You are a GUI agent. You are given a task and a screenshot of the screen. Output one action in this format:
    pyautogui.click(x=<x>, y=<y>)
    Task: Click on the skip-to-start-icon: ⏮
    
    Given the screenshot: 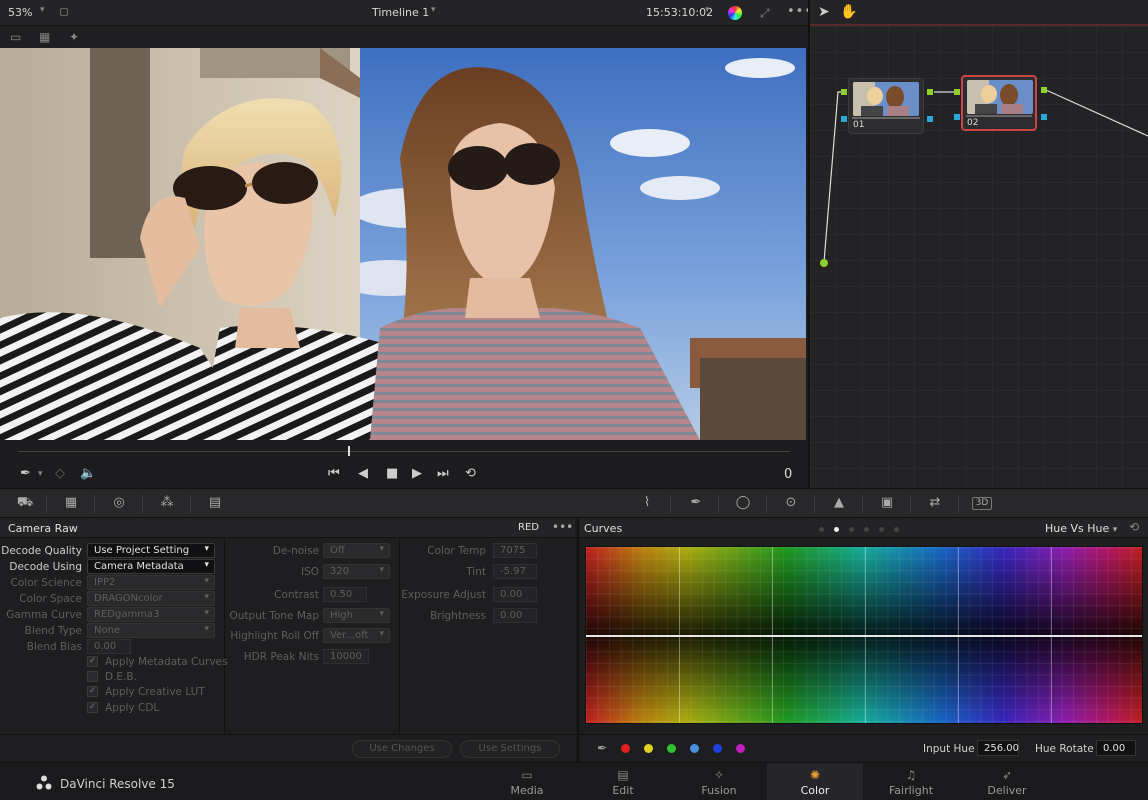 What is the action you would take?
    pyautogui.click(x=334, y=473)
    